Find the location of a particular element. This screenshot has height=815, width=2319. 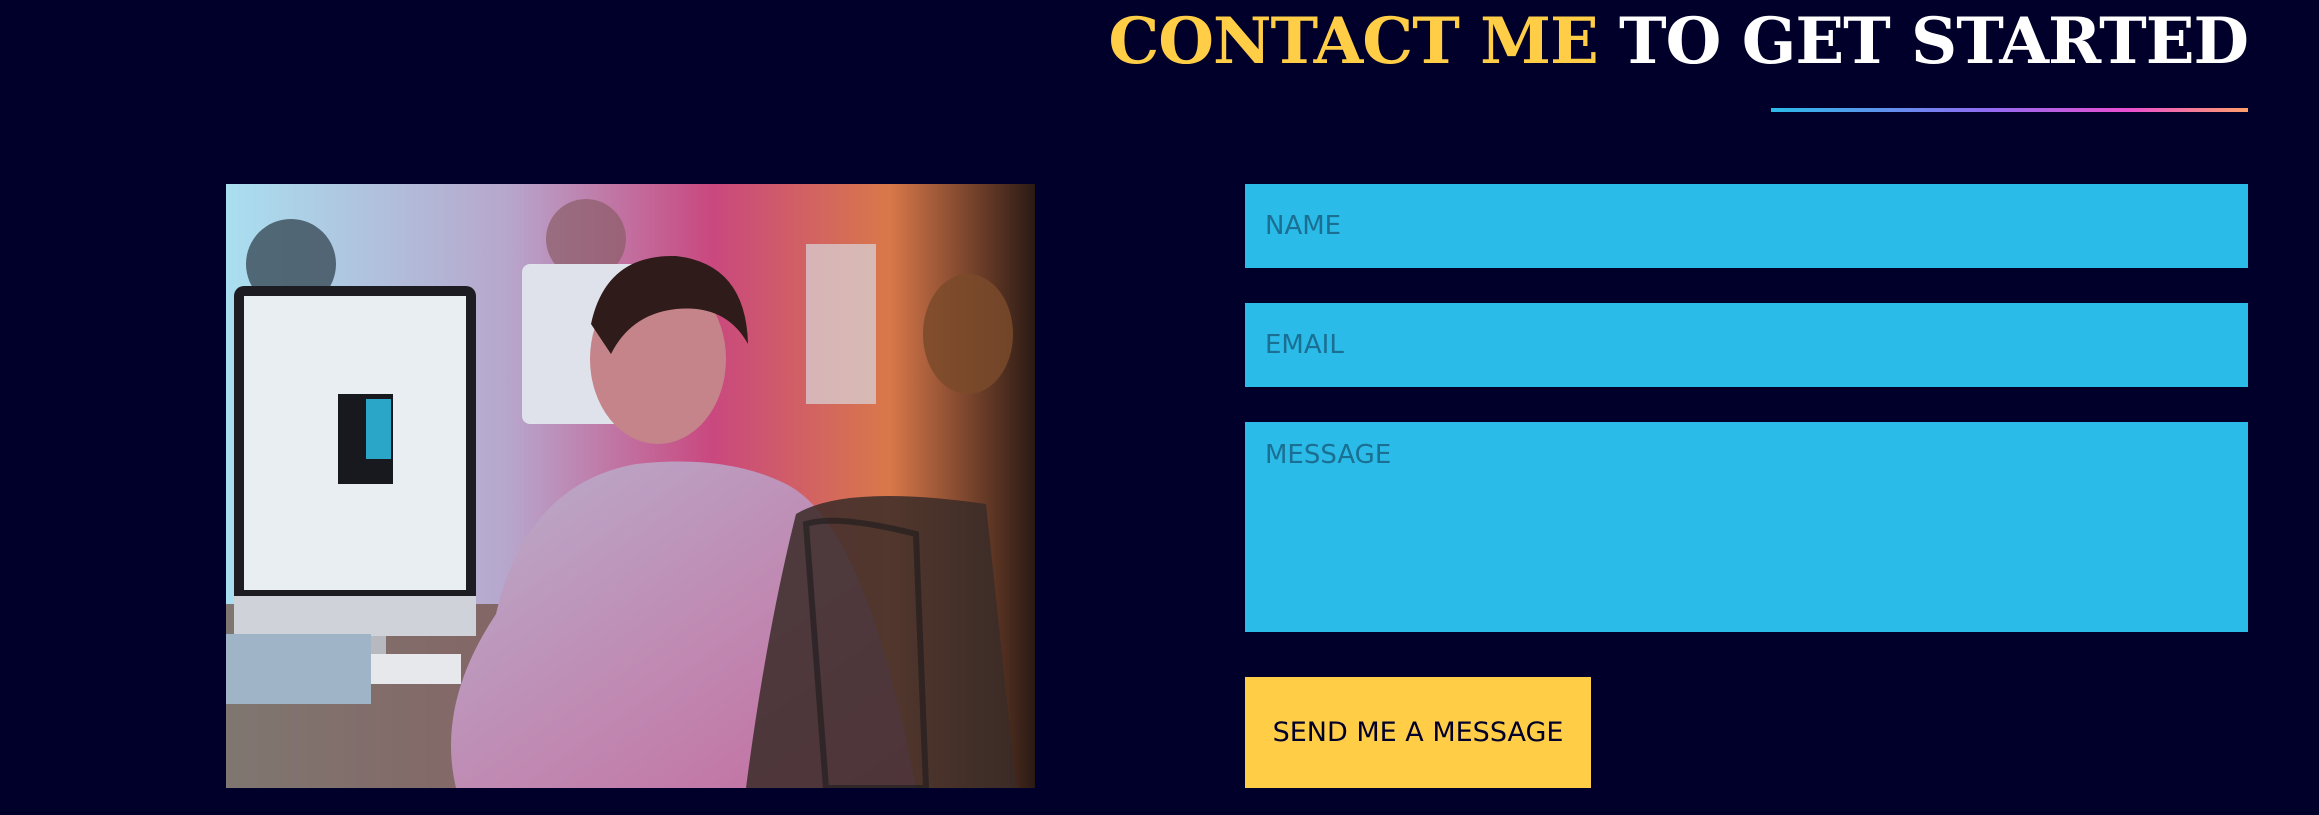

heading-underline is located at coordinates (2009, 110).